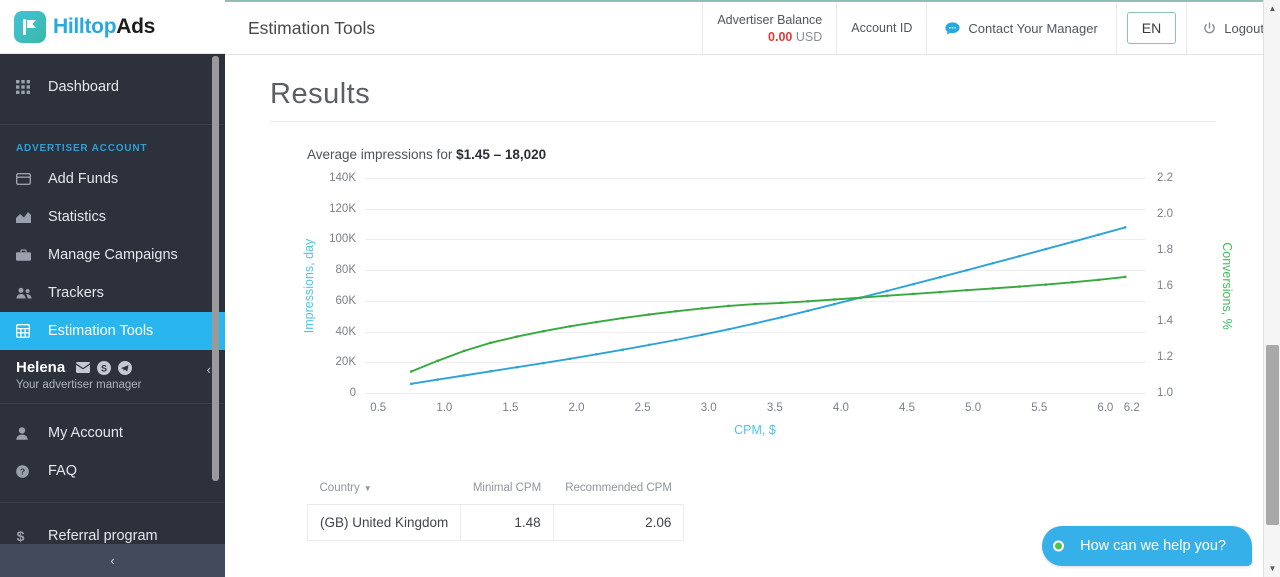 The image size is (1280, 577). I want to click on envelope-icon, so click(82, 367).